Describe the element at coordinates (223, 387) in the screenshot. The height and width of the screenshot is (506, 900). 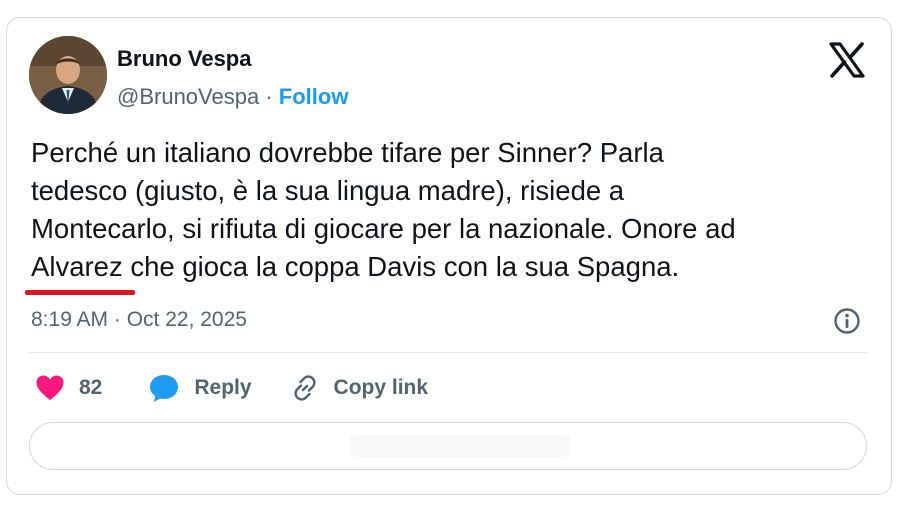
I see `reply-label: Reply` at that location.